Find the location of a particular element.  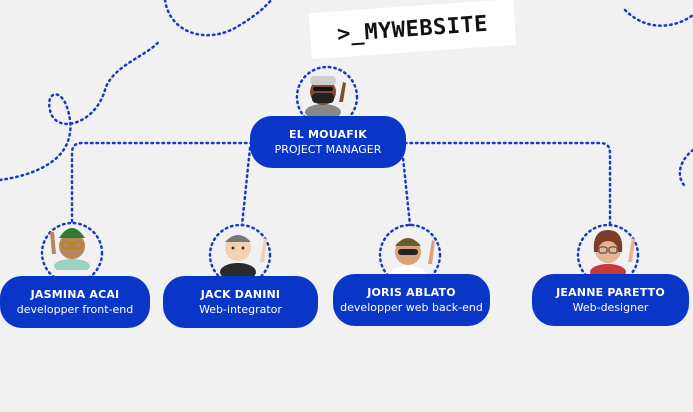

doodle-right is located at coordinates (685, 167).